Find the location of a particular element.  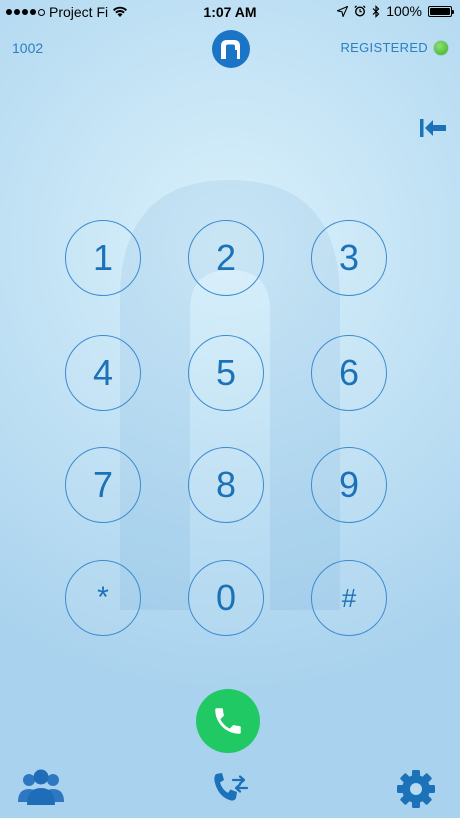

call-transfer-icon is located at coordinates (231, 788).